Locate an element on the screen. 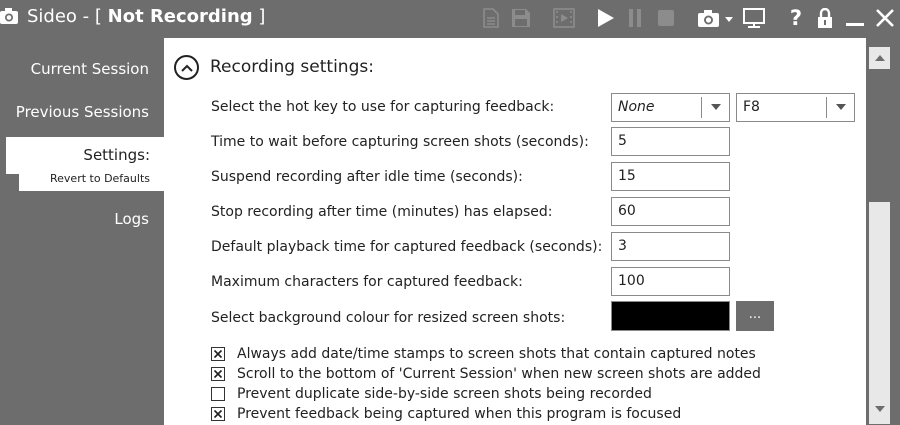 The image size is (900, 425). stop-after-input: 60 is located at coordinates (670, 211).